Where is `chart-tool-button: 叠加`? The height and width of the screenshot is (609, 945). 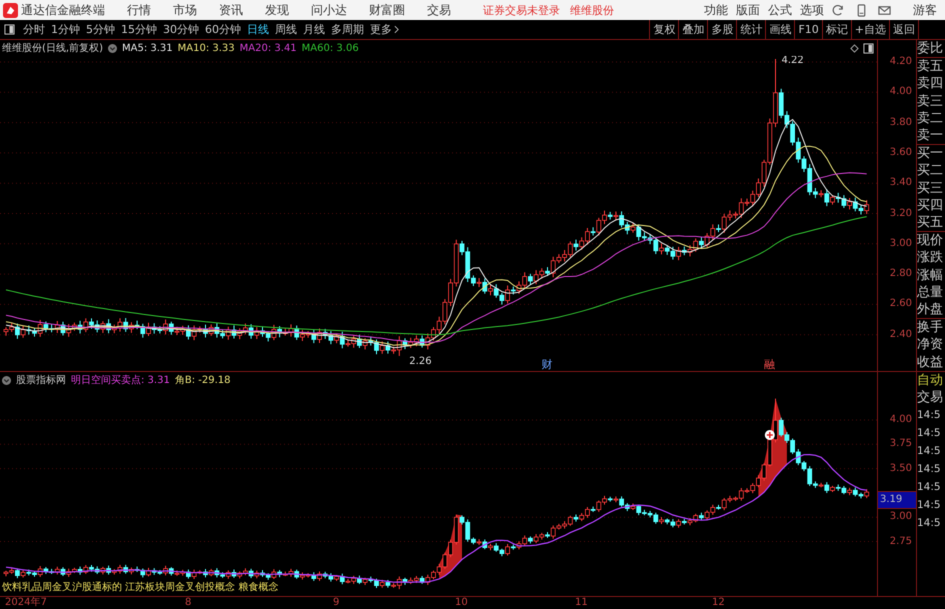 chart-tool-button: 叠加 is located at coordinates (693, 29).